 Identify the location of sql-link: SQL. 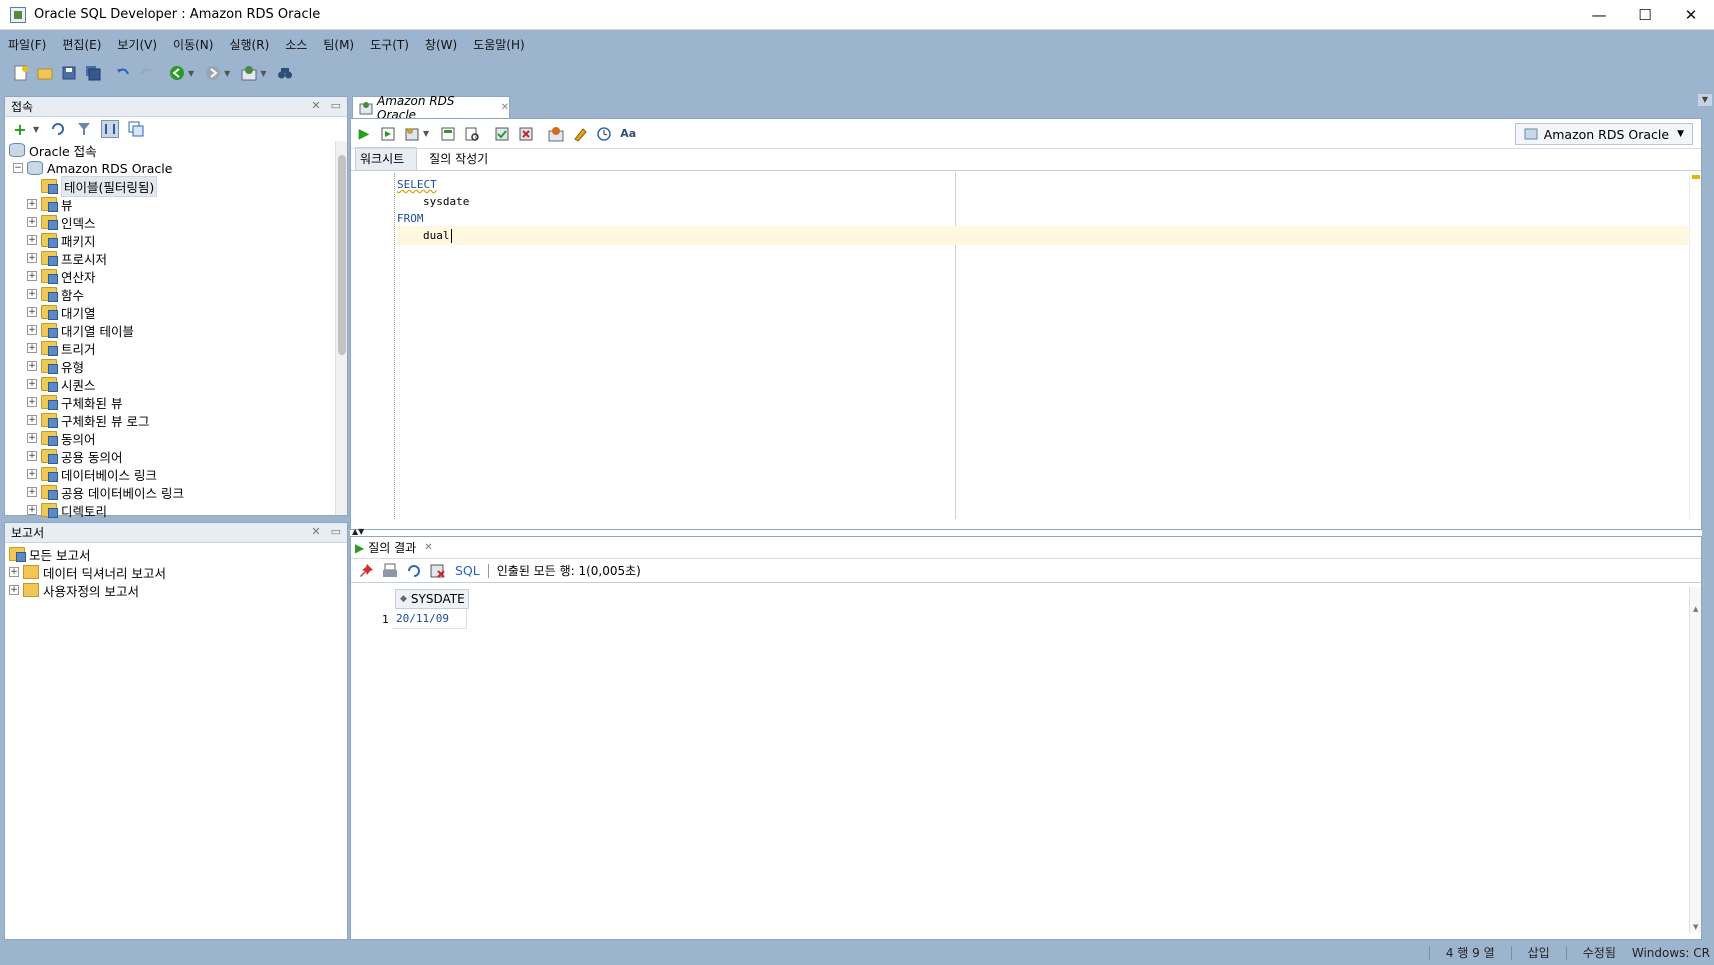
(467, 570).